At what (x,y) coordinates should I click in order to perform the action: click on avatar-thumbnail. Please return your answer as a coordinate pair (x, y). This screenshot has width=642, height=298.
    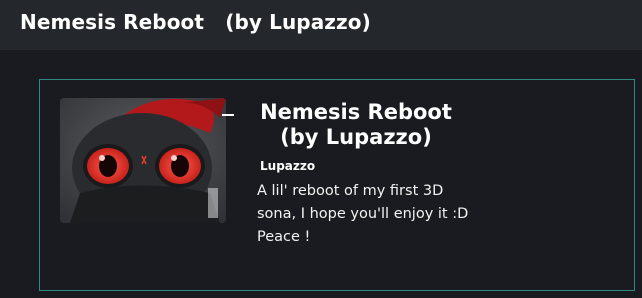
    Looking at the image, I should click on (143, 160).